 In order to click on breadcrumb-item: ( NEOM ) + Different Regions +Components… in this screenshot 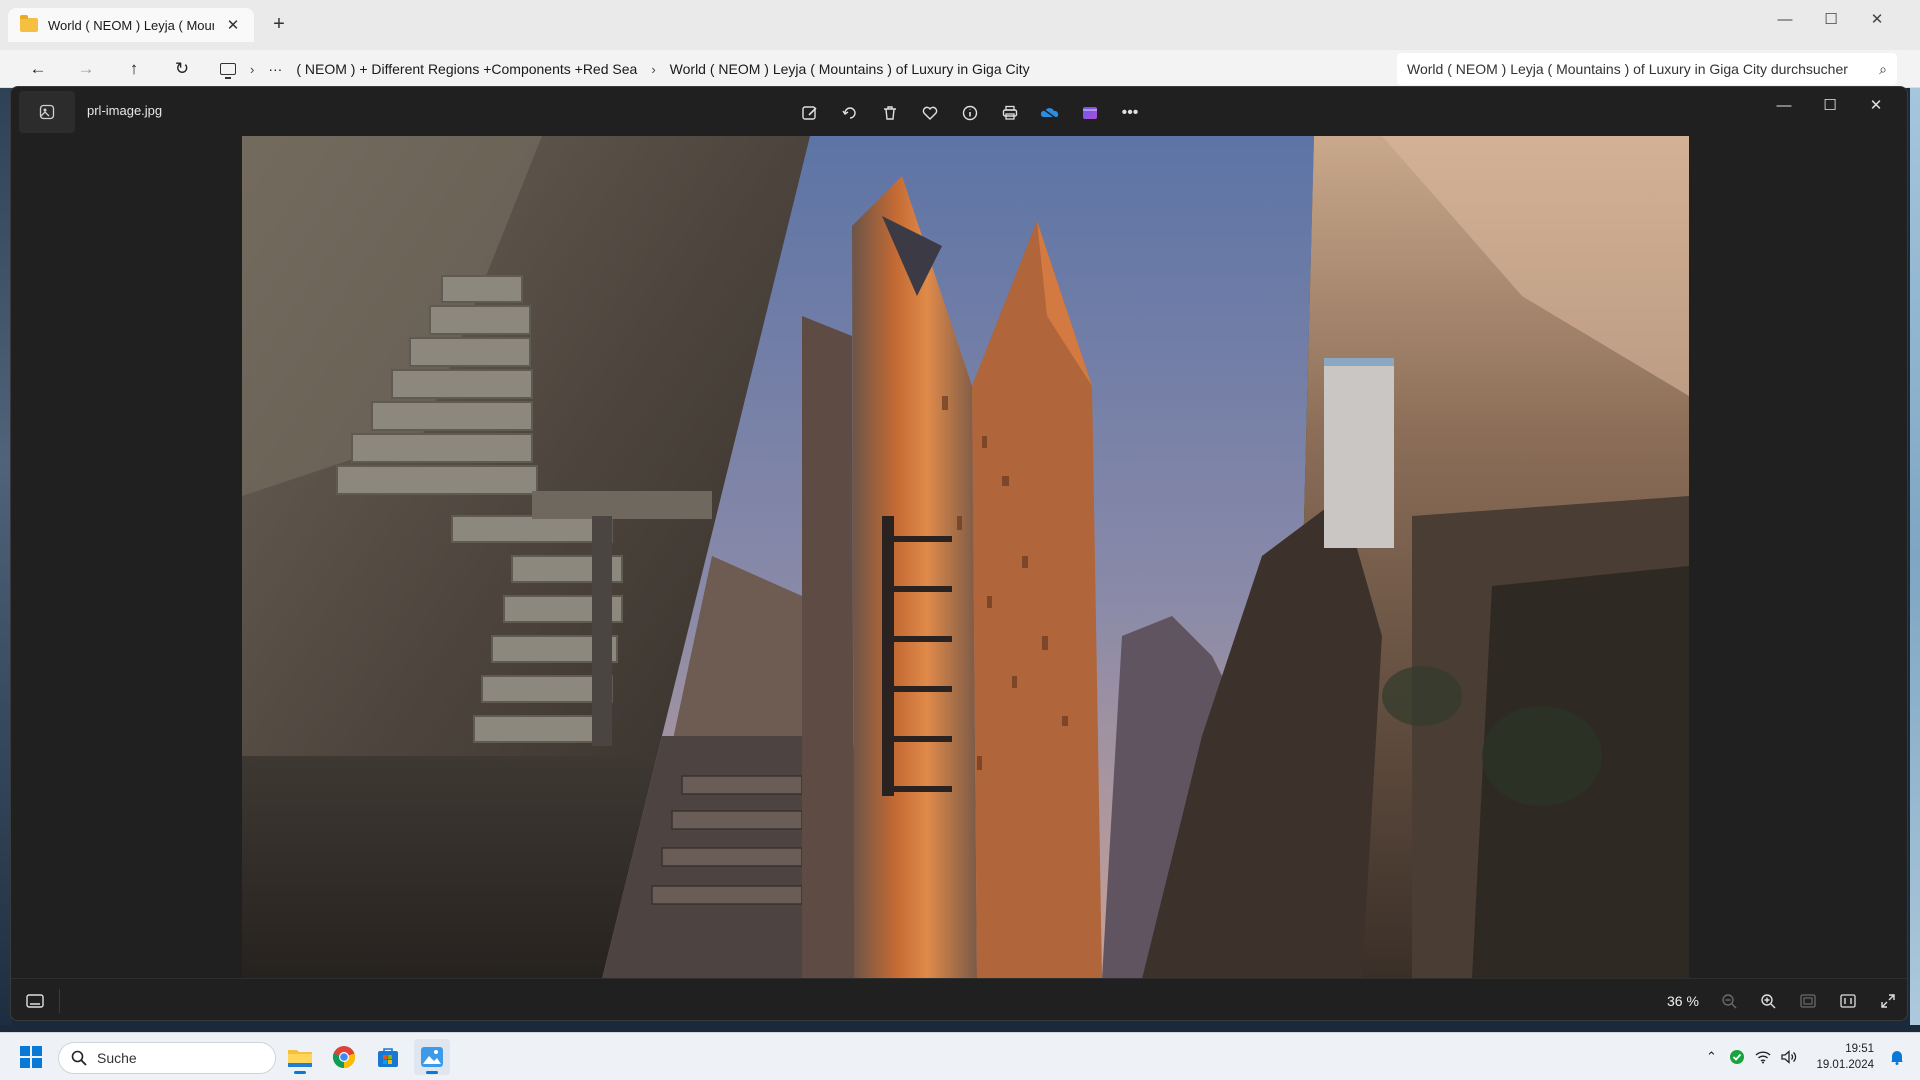, I will do `click(466, 69)`.